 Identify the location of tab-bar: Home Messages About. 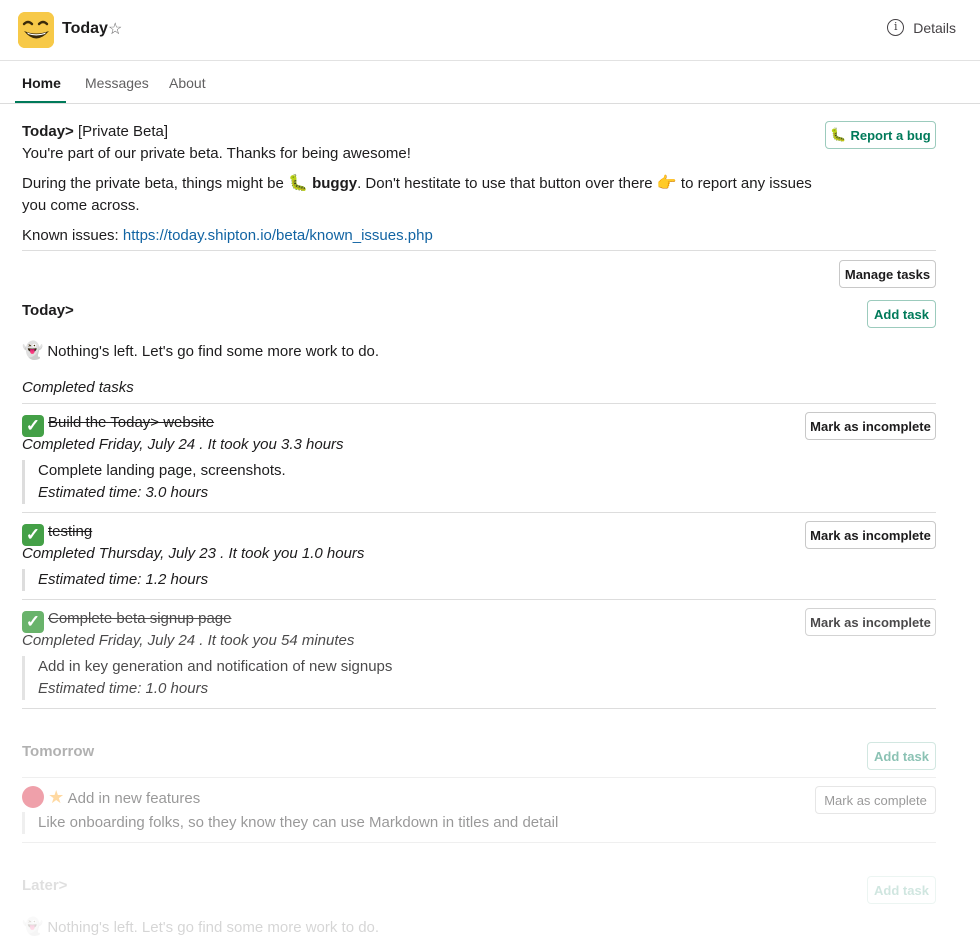
(490, 83).